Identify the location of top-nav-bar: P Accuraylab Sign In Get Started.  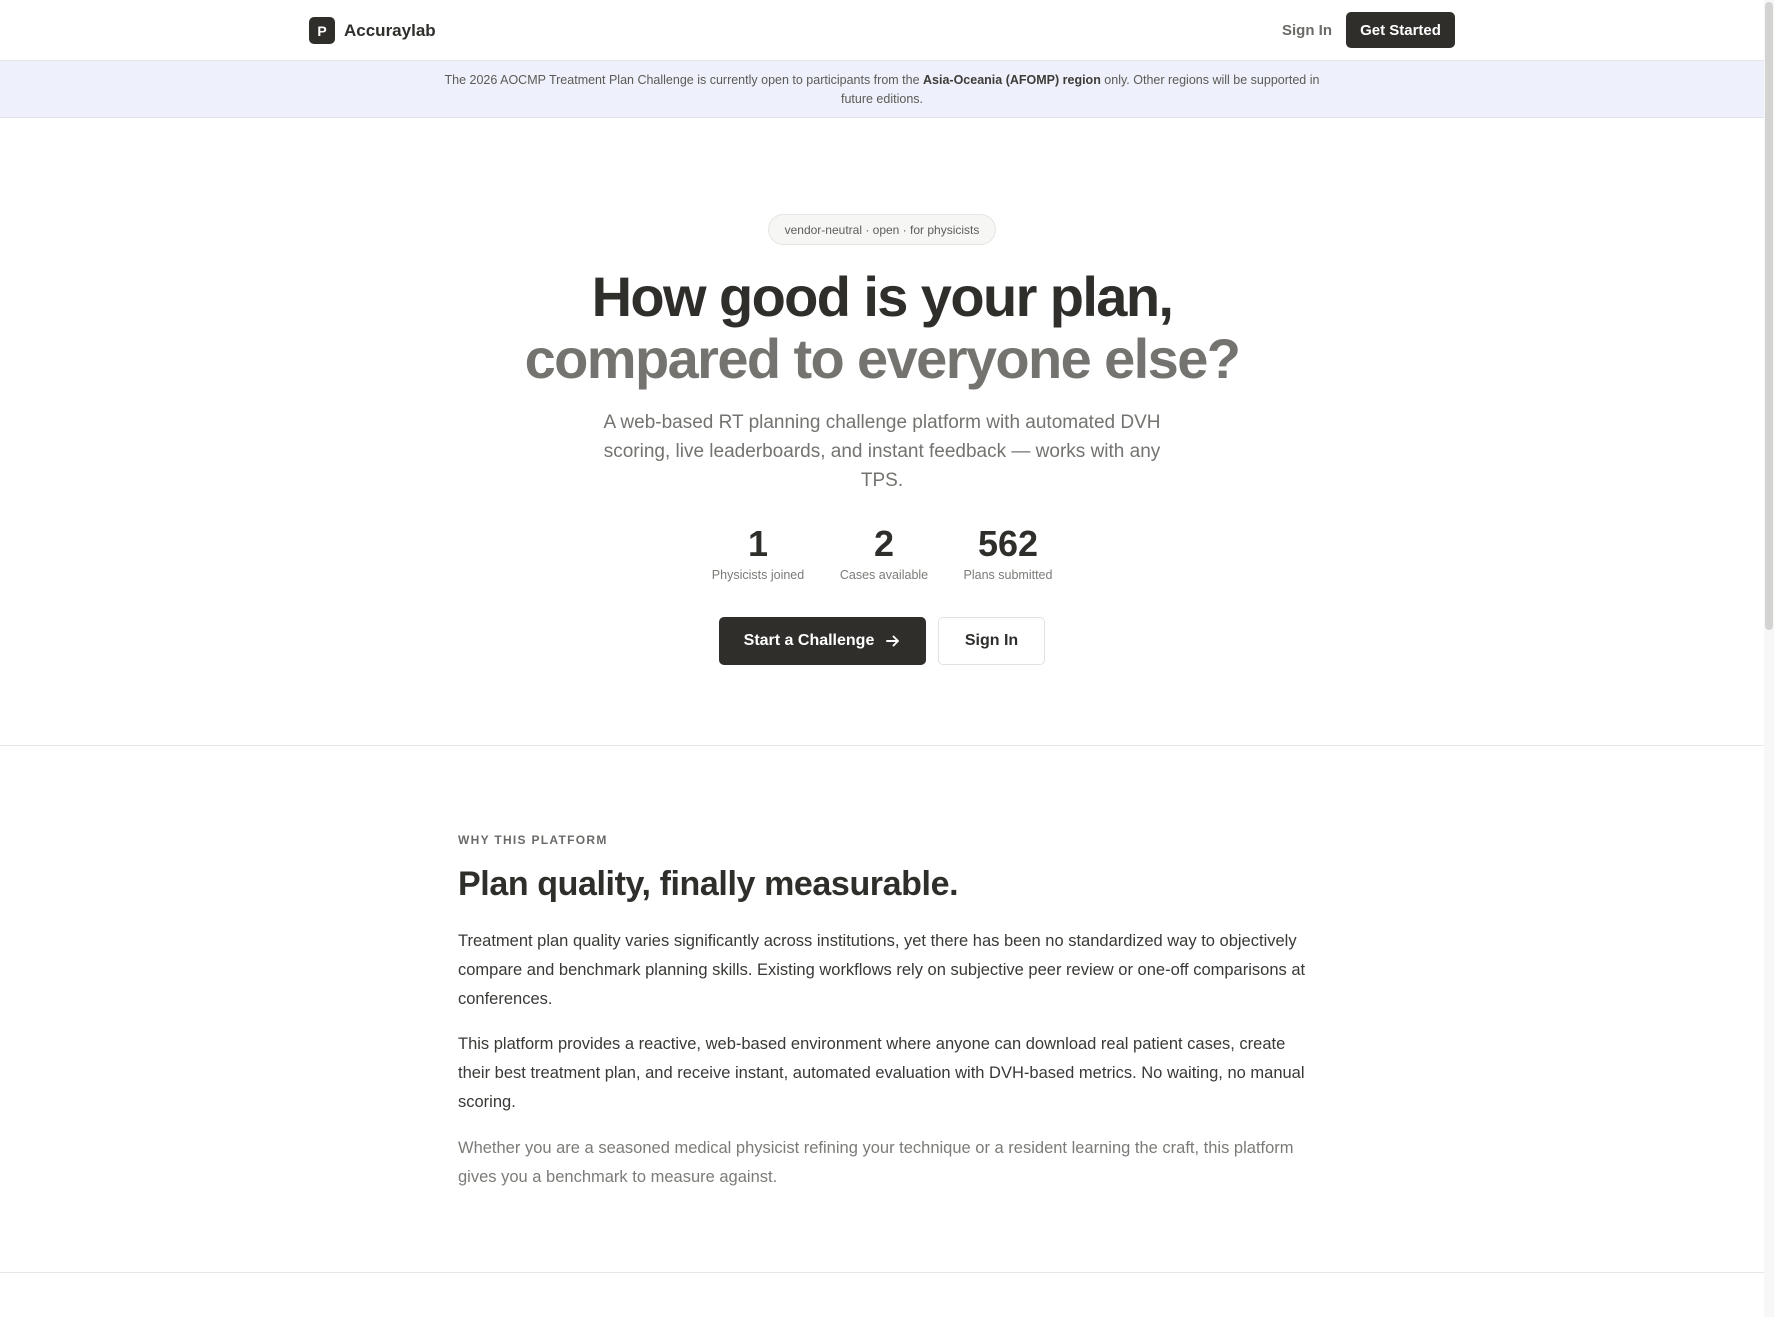
(882, 30).